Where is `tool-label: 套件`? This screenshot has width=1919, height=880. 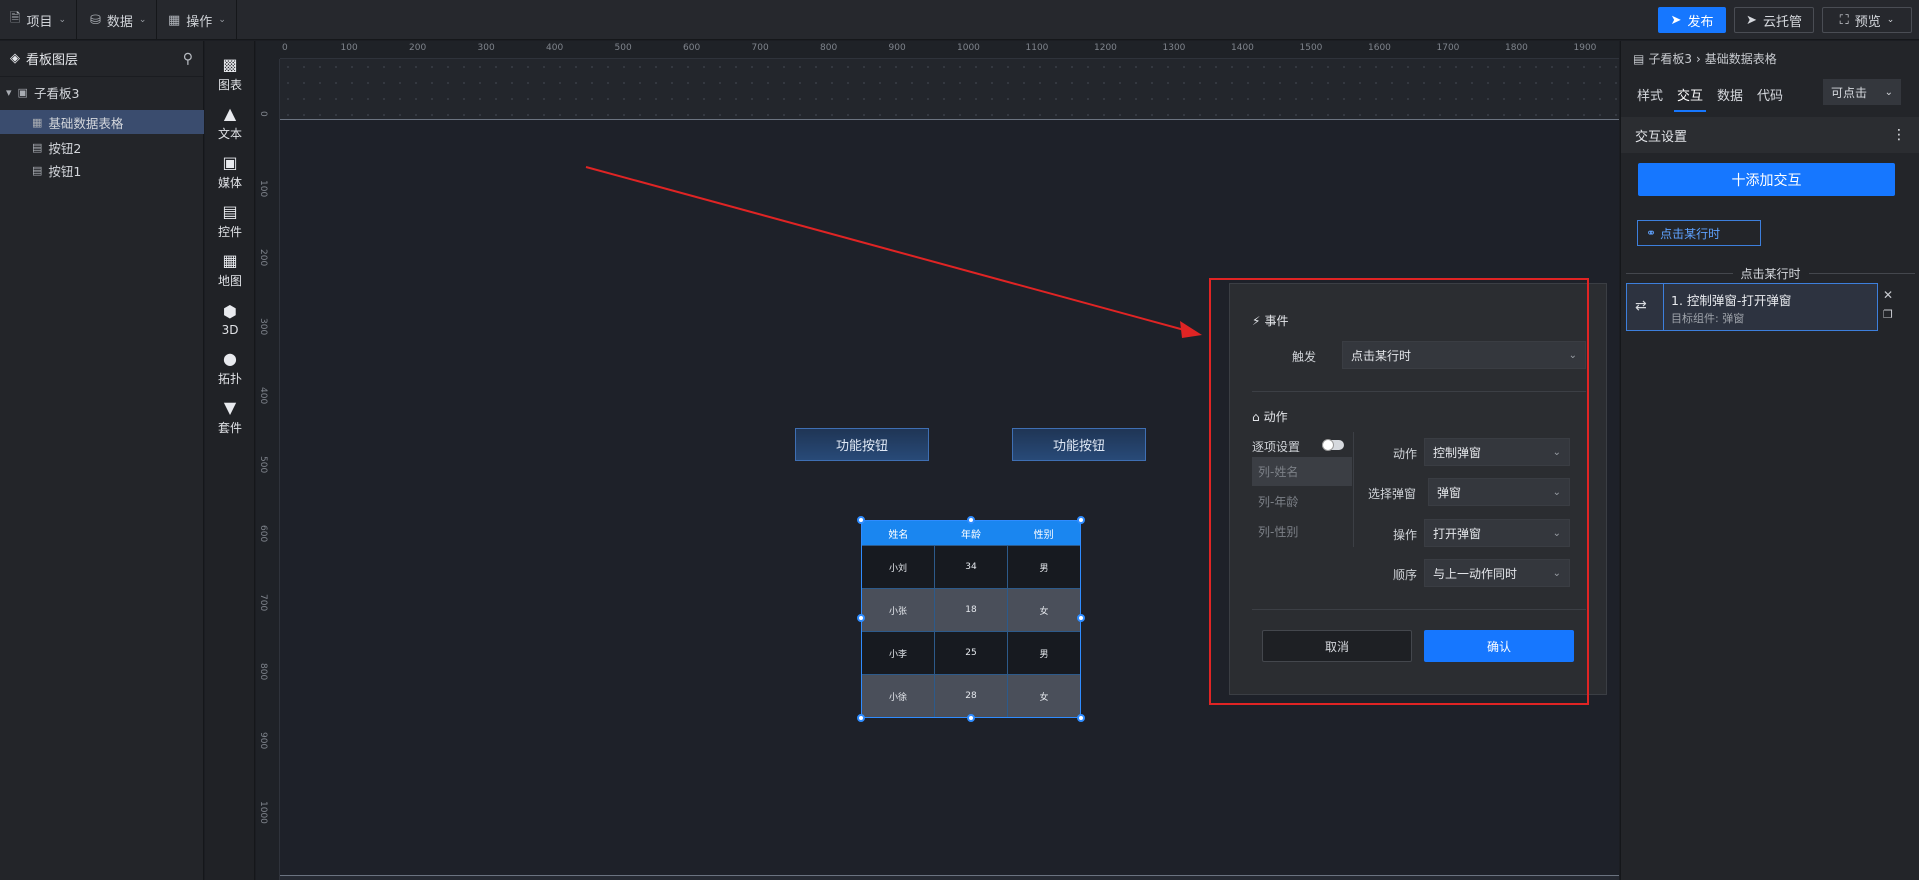 tool-label: 套件 is located at coordinates (229, 428).